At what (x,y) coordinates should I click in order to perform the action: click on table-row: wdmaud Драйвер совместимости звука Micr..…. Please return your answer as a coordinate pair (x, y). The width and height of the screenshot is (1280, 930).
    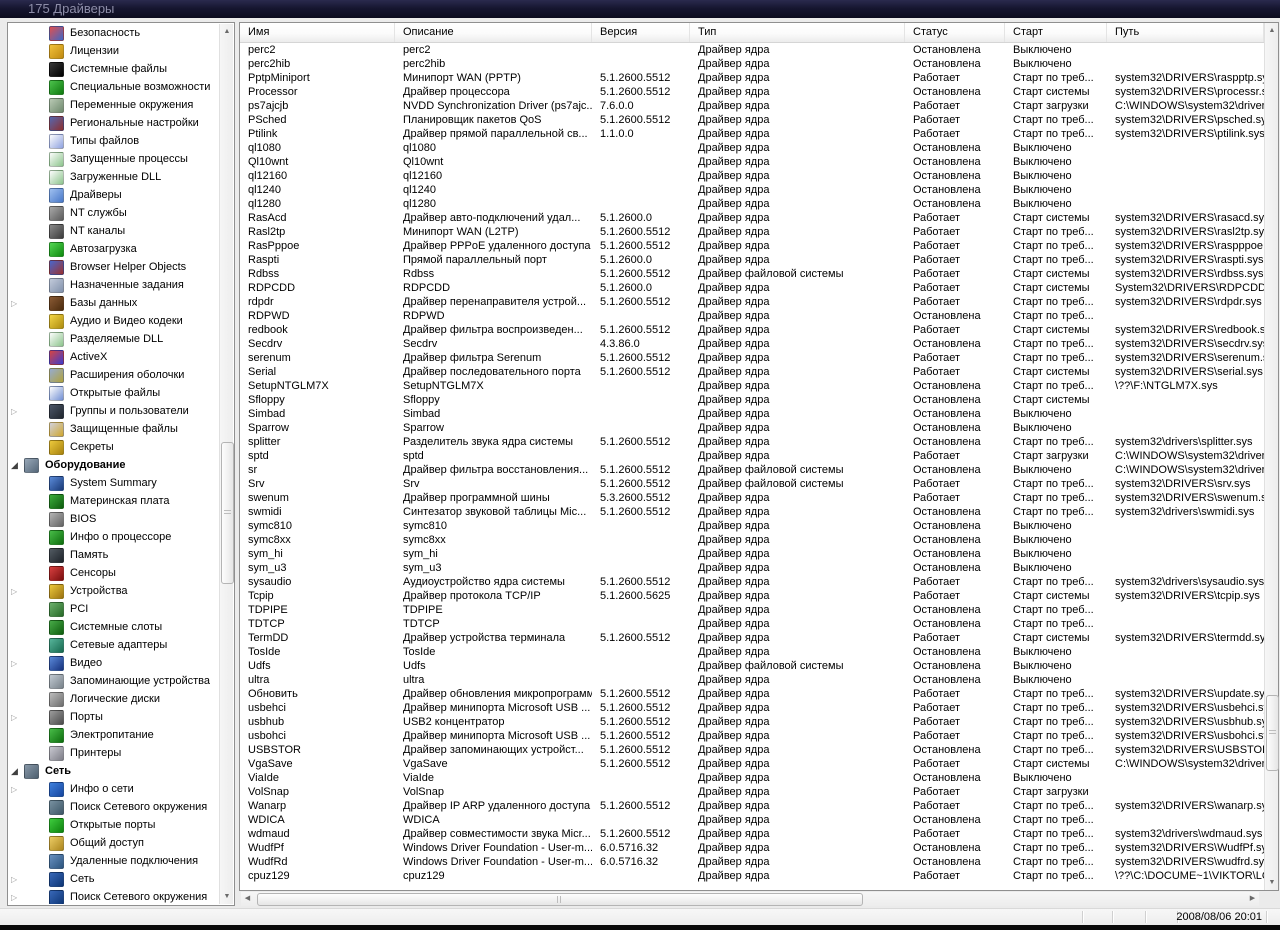
    Looking at the image, I should click on (752, 834).